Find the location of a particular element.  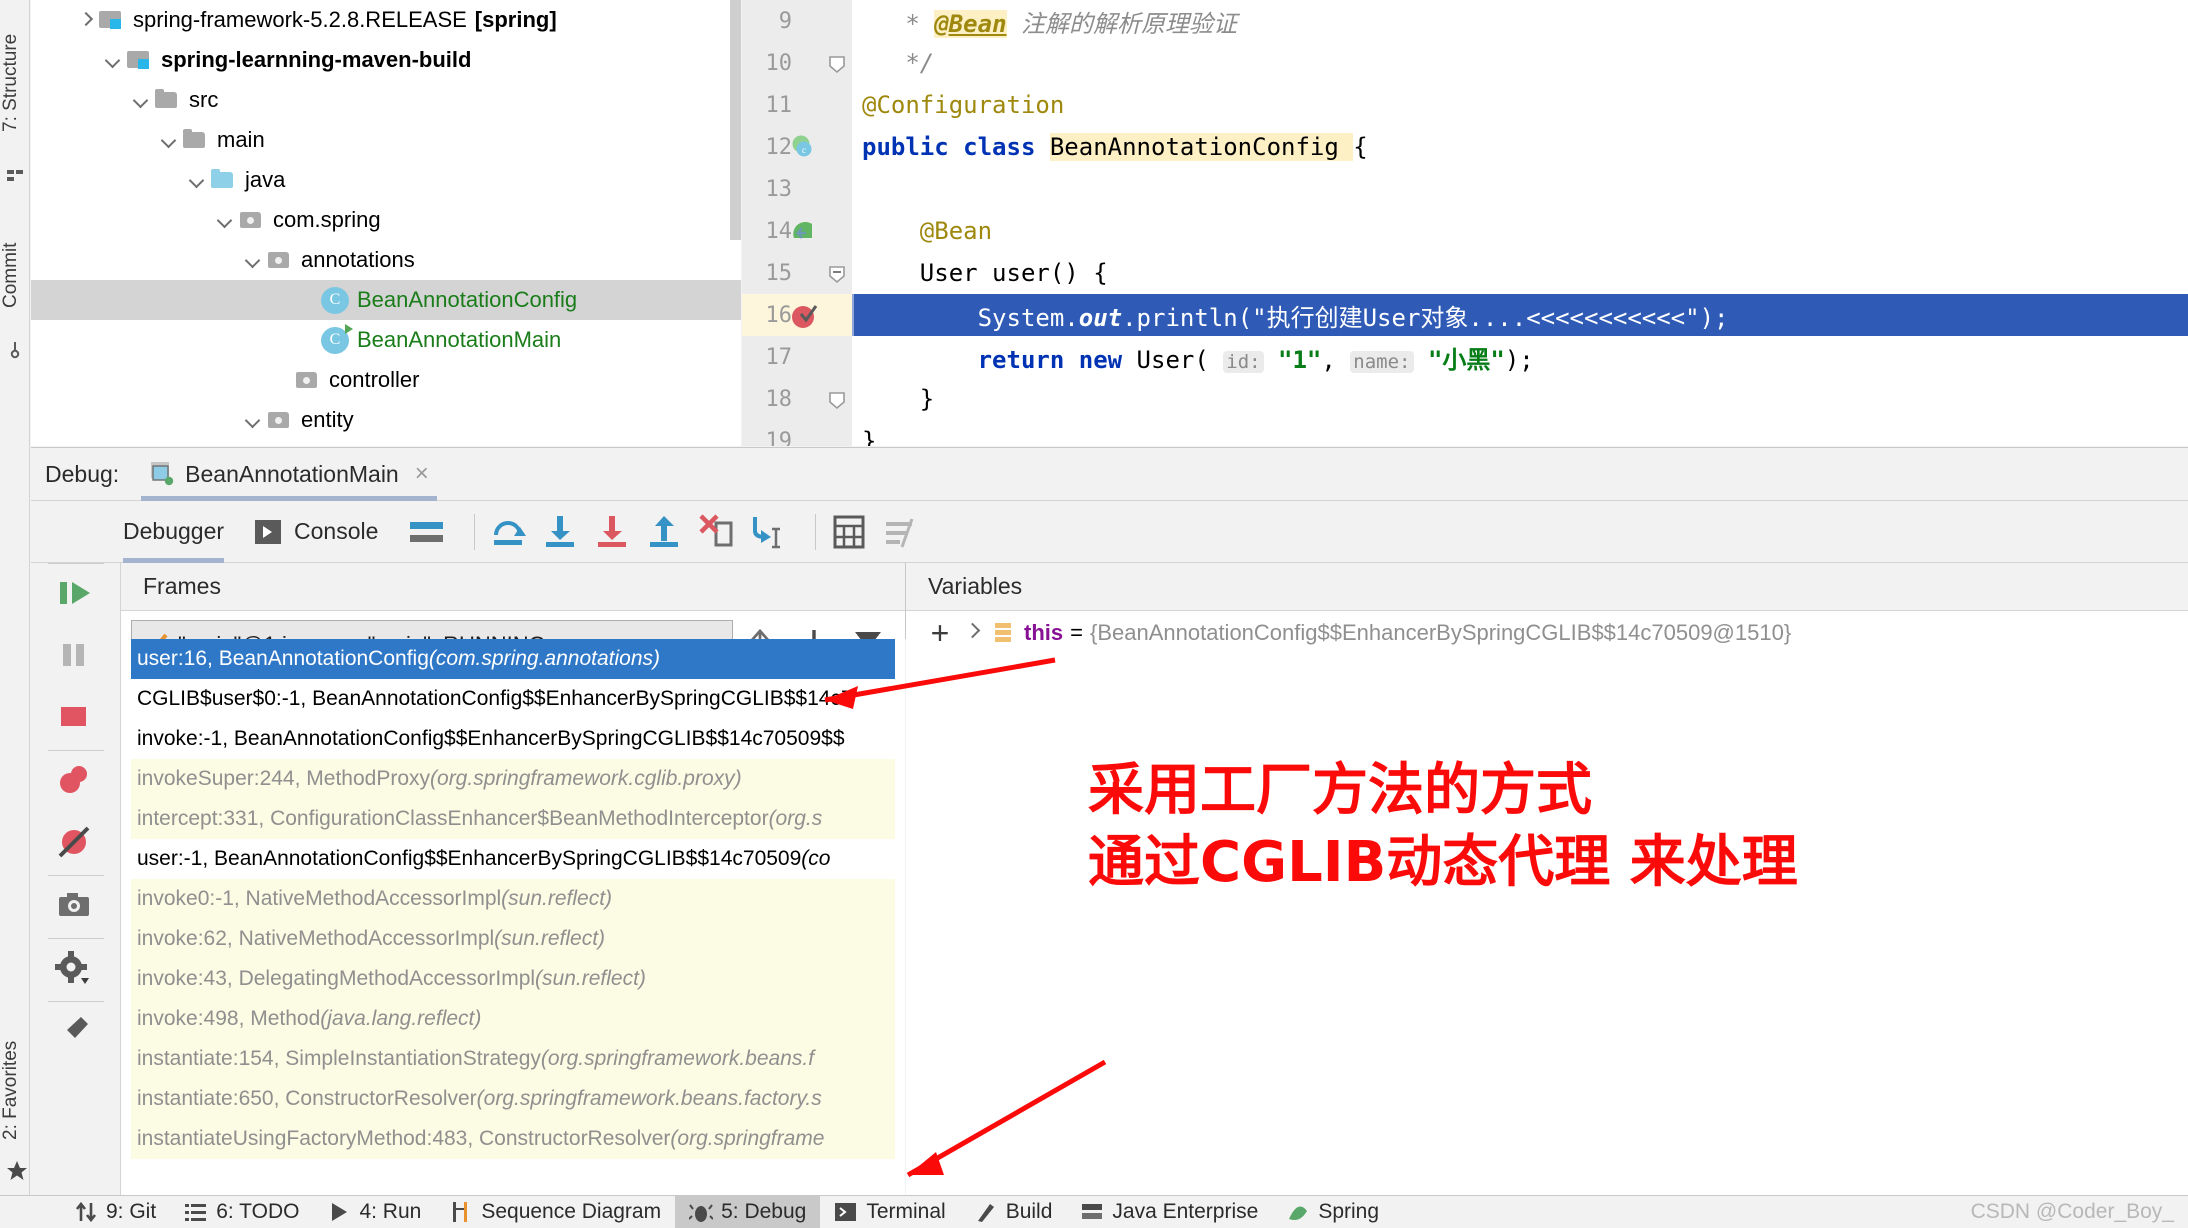

debug-session-tab: BeanAnnotationMain × is located at coordinates (289, 474).